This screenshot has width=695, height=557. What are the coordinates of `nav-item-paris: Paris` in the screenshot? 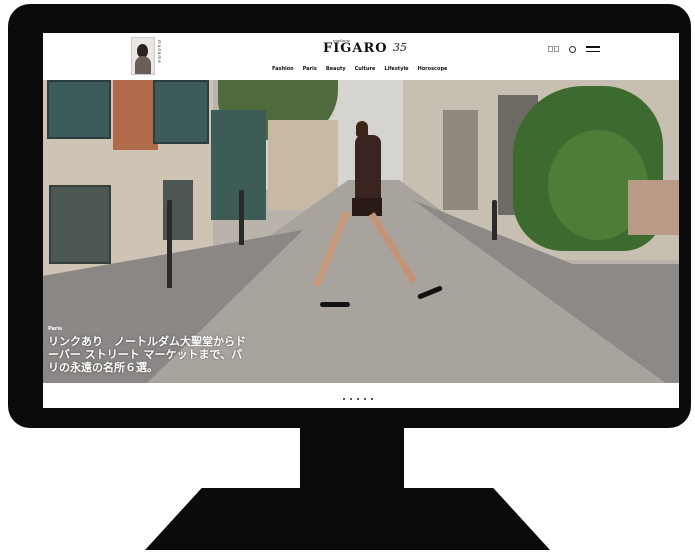 It's located at (310, 69).